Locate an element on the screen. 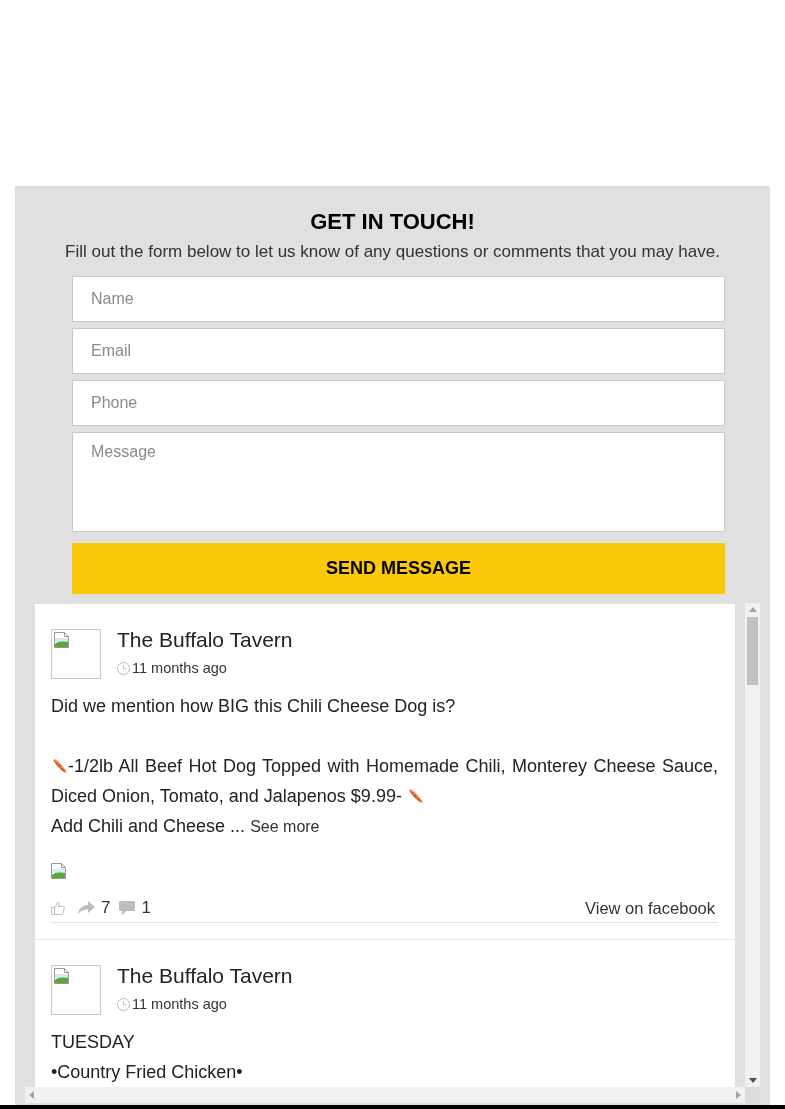  send-message-button: SEND MESSAGE is located at coordinates (398, 568).